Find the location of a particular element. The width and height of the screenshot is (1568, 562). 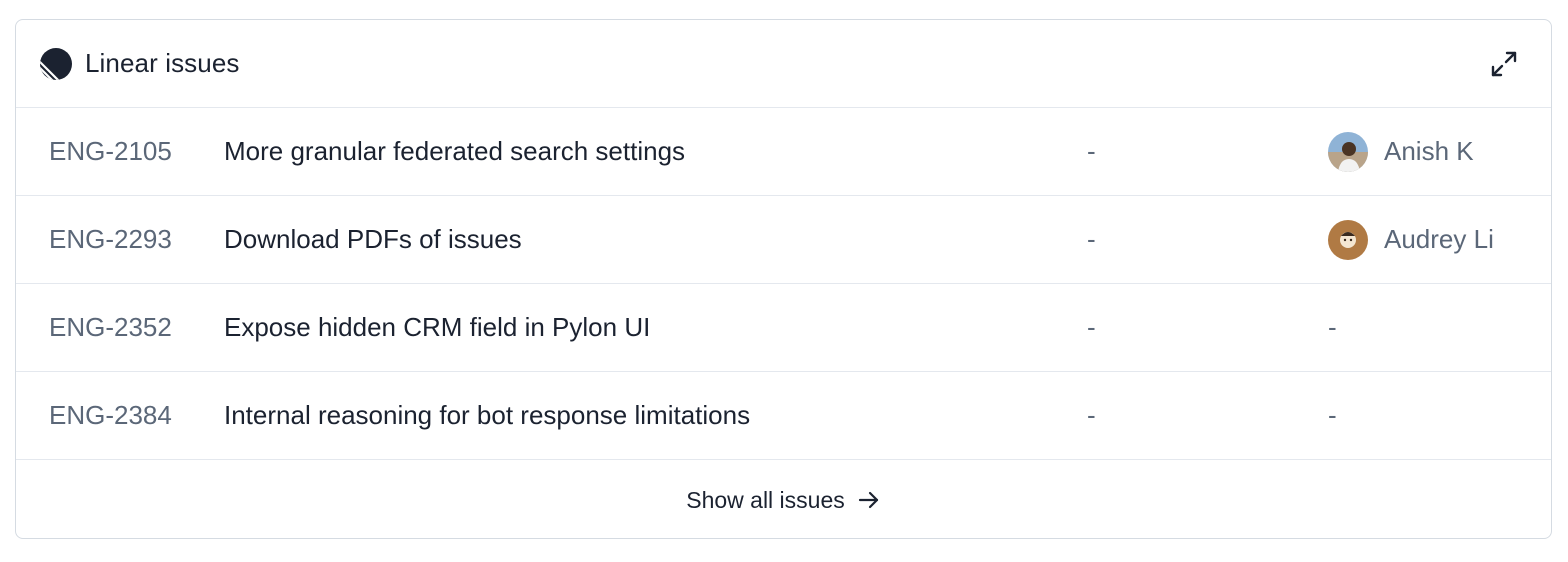

issue-id: ENG-2105 is located at coordinates (110, 151).